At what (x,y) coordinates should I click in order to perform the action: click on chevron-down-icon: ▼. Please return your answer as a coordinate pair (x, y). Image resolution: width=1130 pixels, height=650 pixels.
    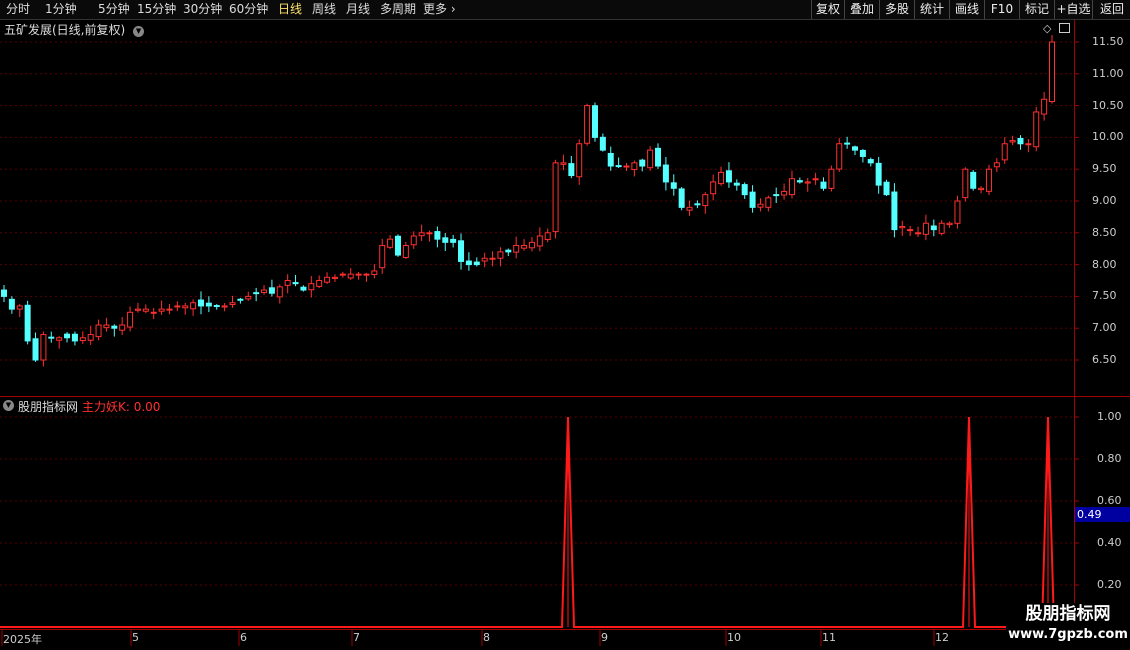
    Looking at the image, I should click on (139, 31).